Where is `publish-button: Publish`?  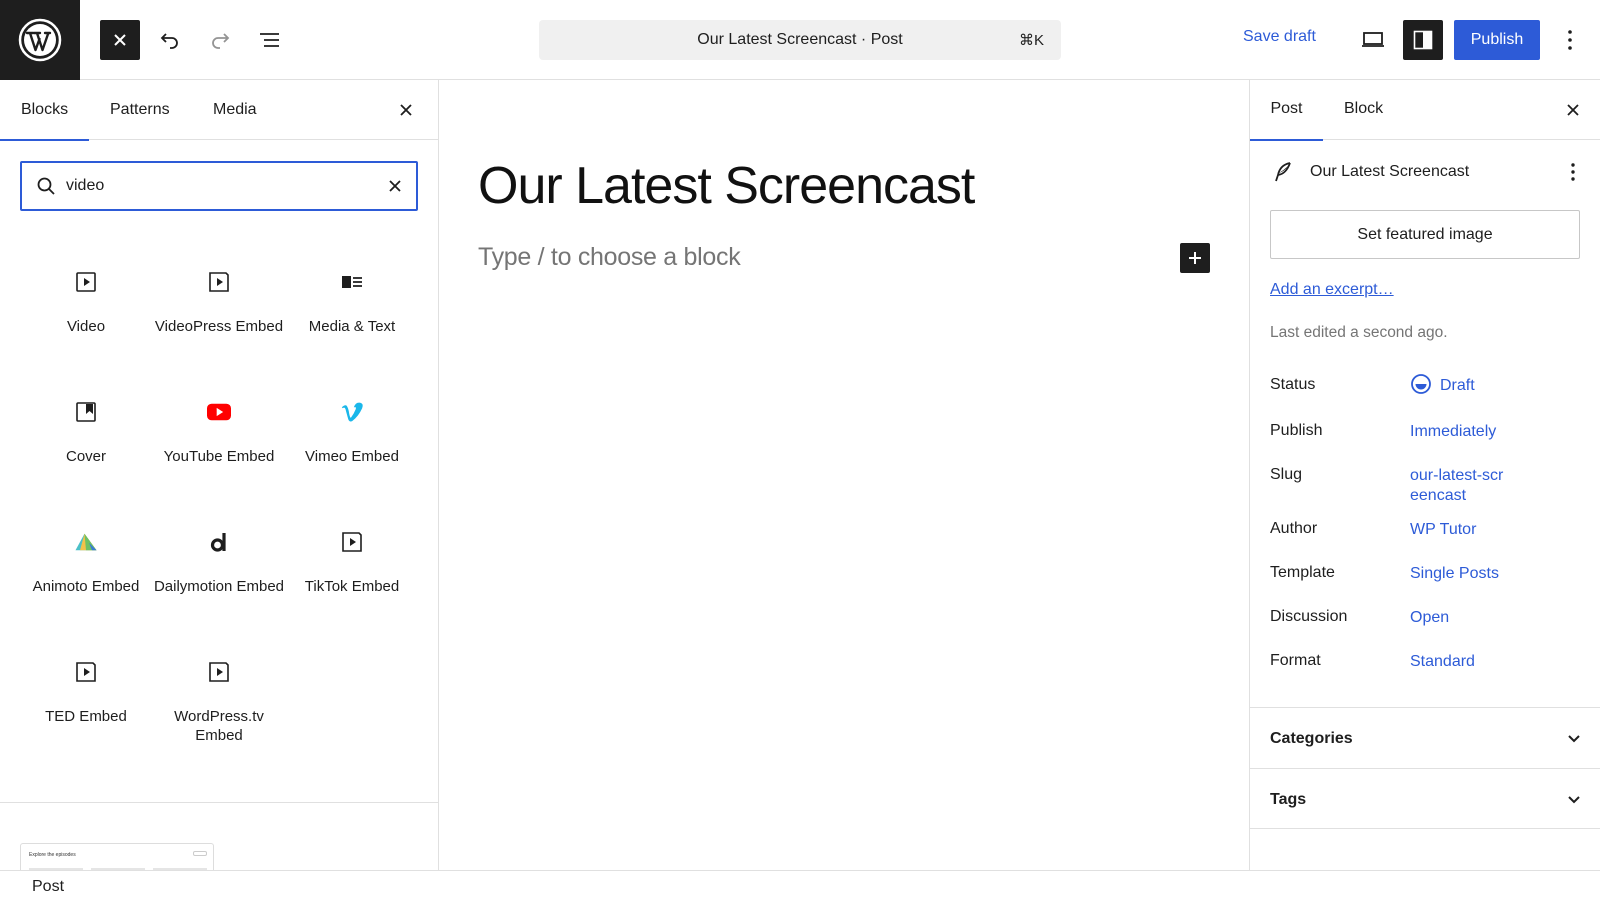 publish-button: Publish is located at coordinates (1497, 40).